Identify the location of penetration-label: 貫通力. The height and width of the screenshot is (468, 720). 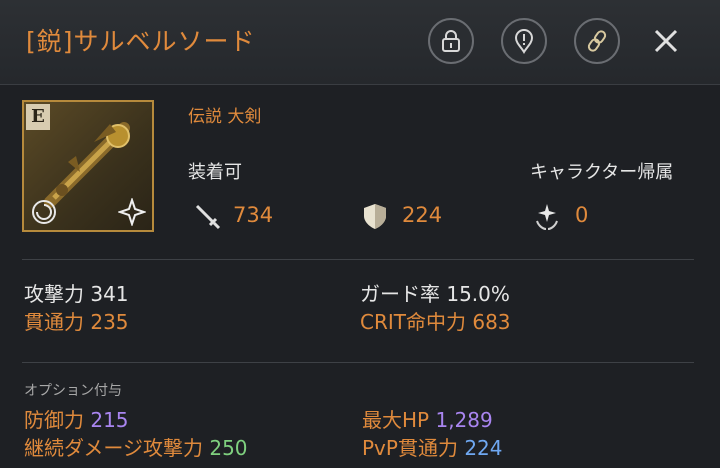
(54, 322).